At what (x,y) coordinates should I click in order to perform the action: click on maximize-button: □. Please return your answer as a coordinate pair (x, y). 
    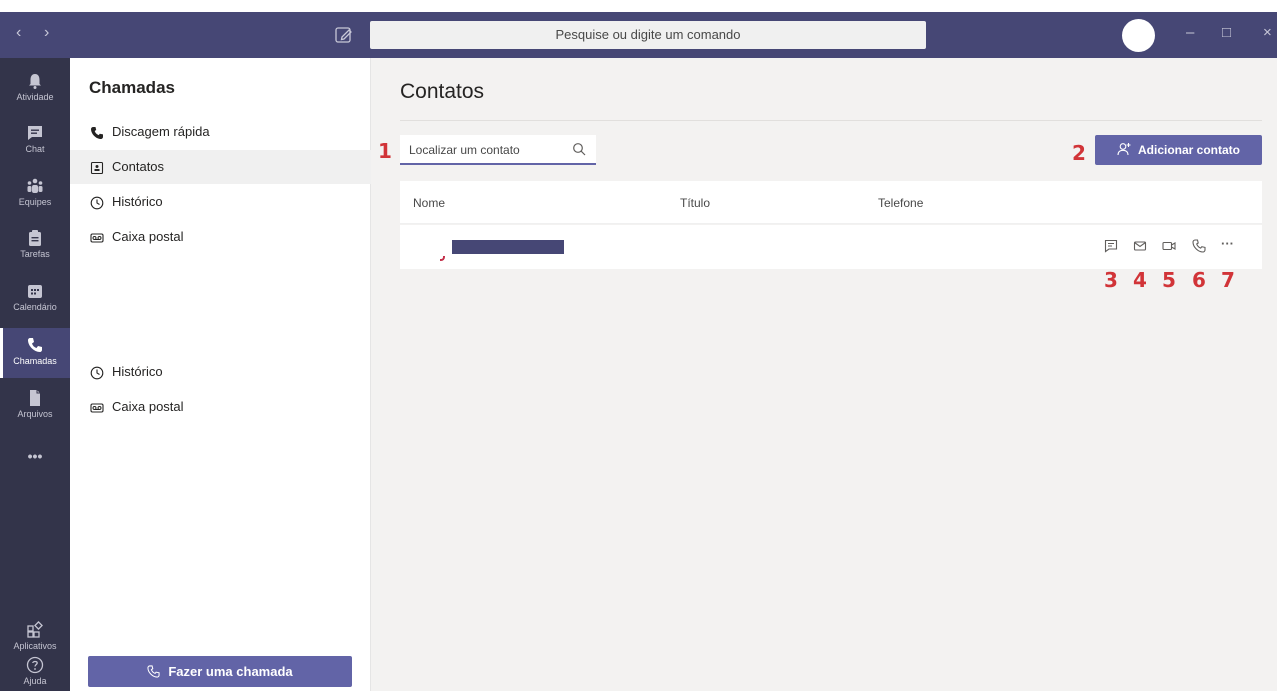
    Looking at the image, I should click on (1226, 32).